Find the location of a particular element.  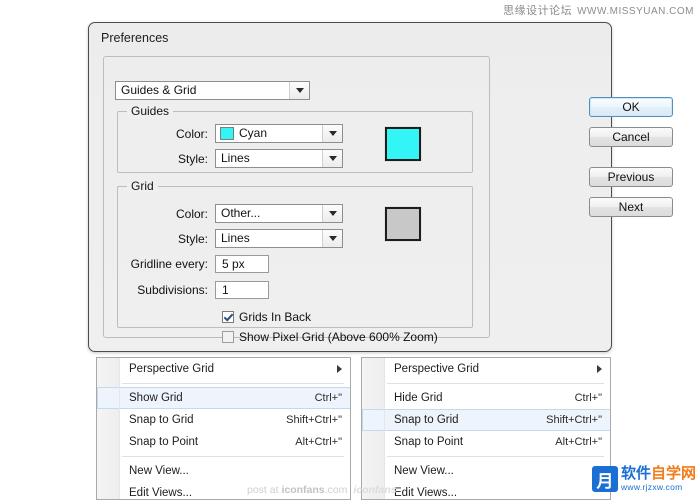

grids-in-back-checkbox is located at coordinates (228, 317).